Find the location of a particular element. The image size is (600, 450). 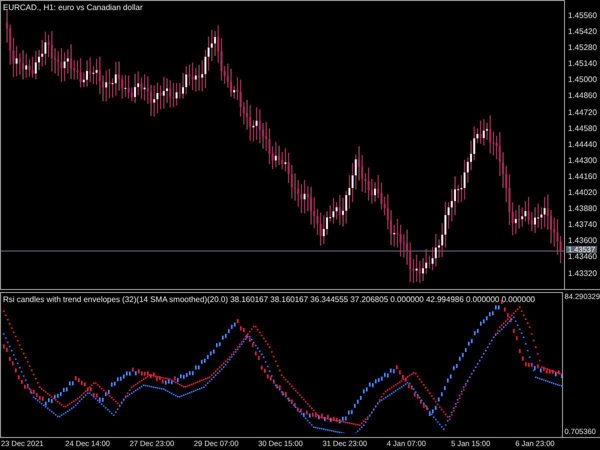

price-label: 1.44440 is located at coordinates (582, 144).